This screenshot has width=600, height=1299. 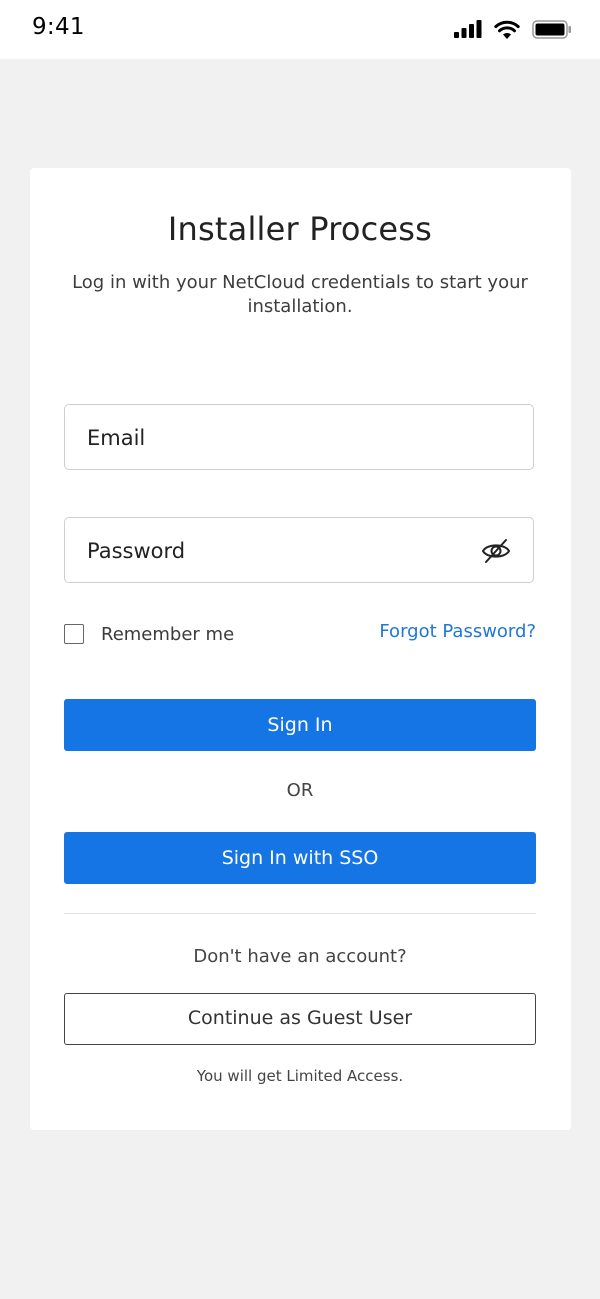 I want to click on remember-checkbox, so click(x=74, y=634).